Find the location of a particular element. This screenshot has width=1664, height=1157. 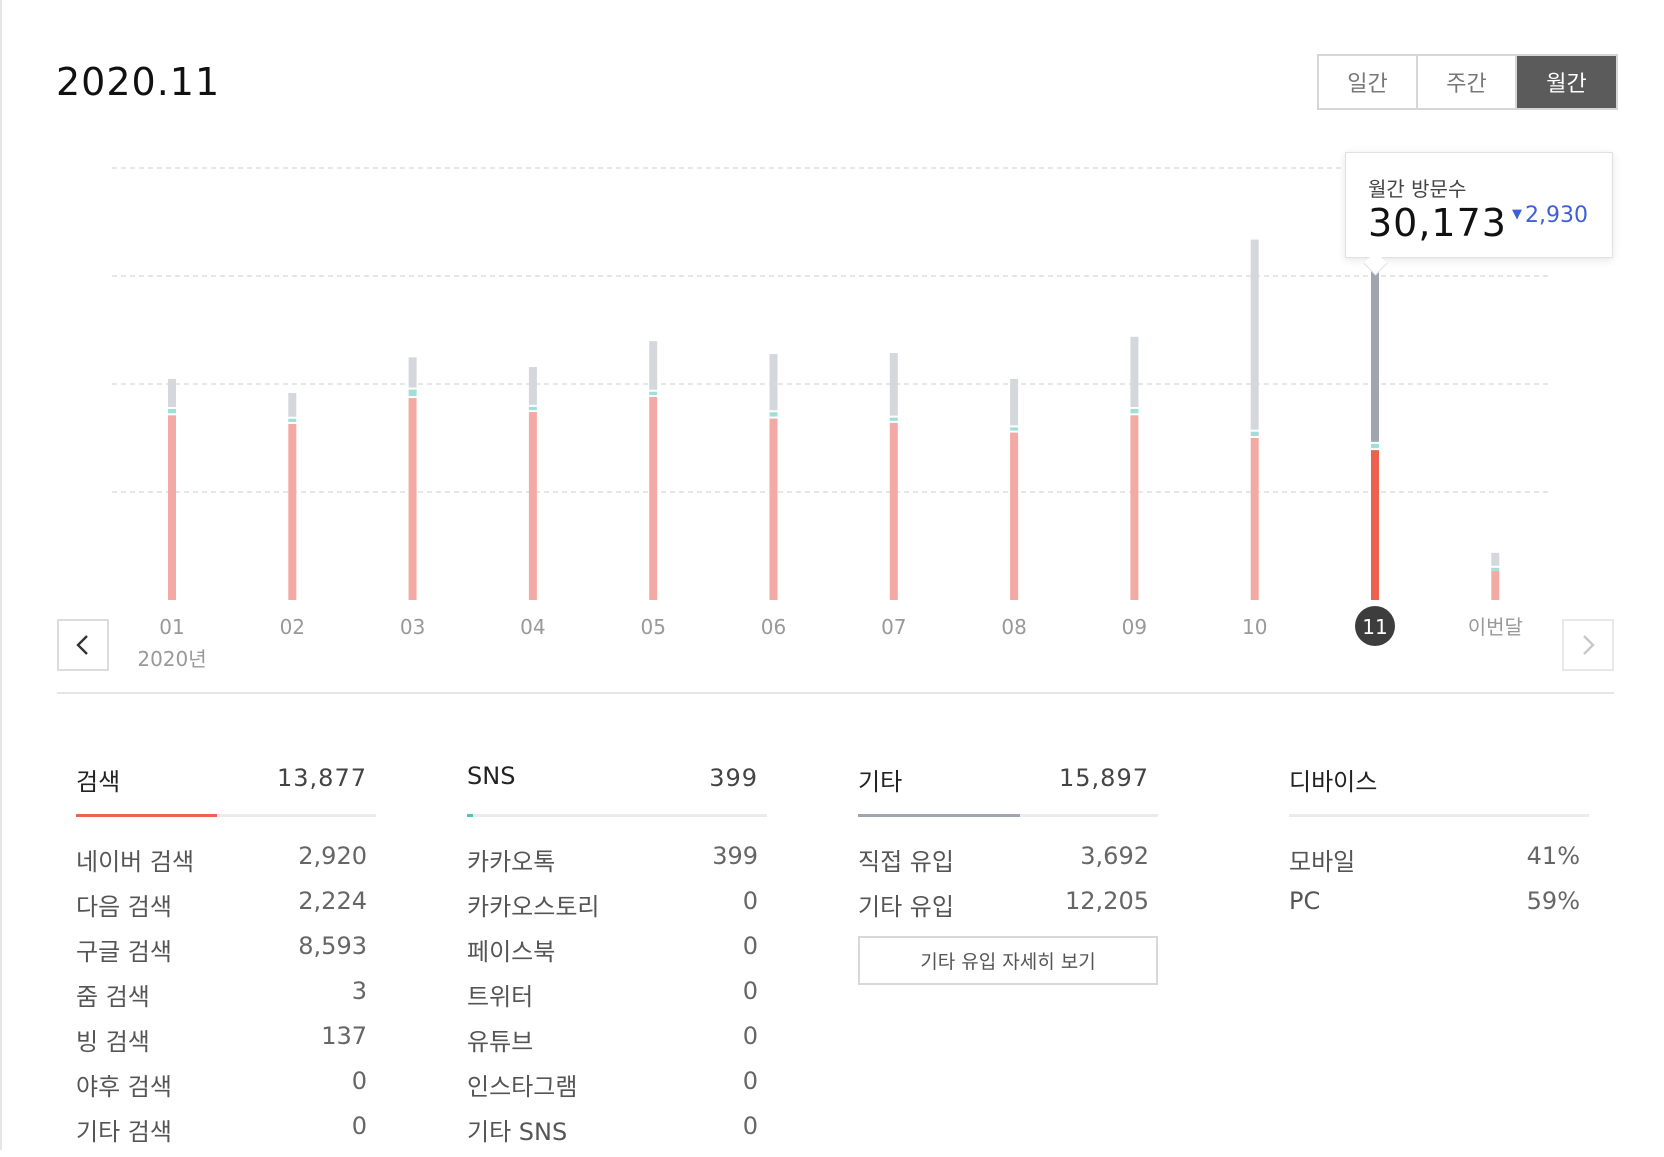

prev-period-button is located at coordinates (83, 645).